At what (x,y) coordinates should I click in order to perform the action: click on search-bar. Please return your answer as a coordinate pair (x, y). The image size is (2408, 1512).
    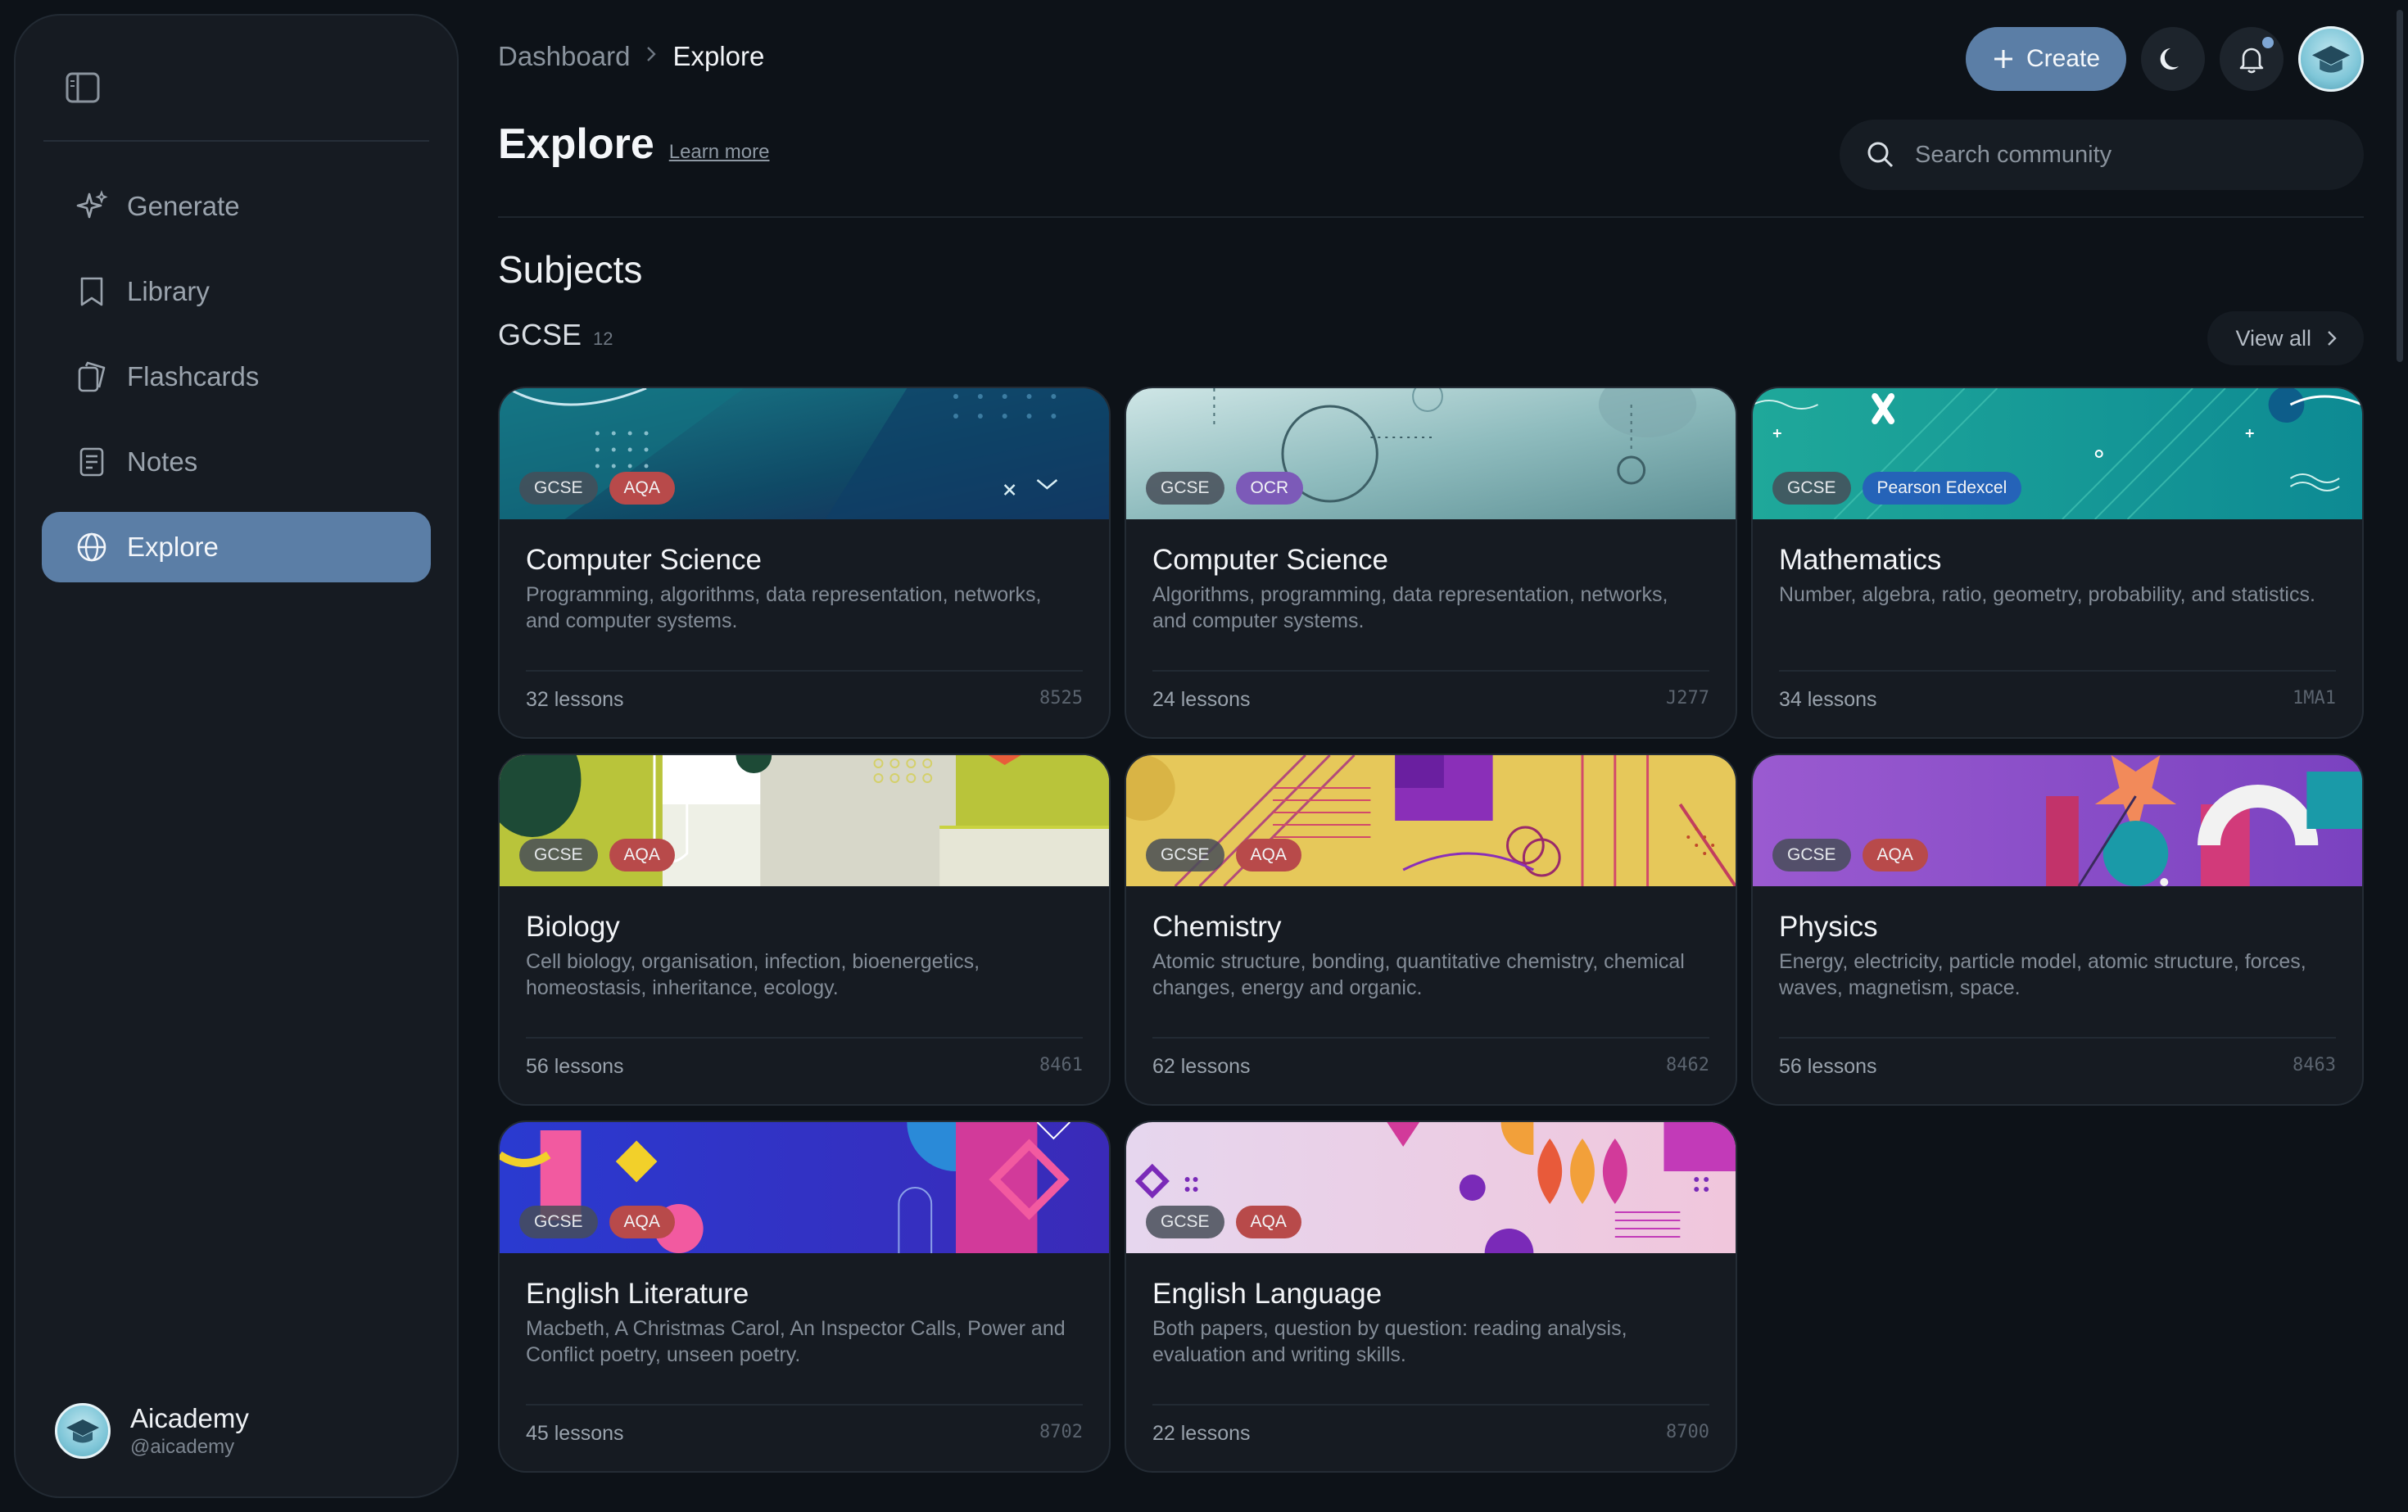
    Looking at the image, I should click on (2102, 155).